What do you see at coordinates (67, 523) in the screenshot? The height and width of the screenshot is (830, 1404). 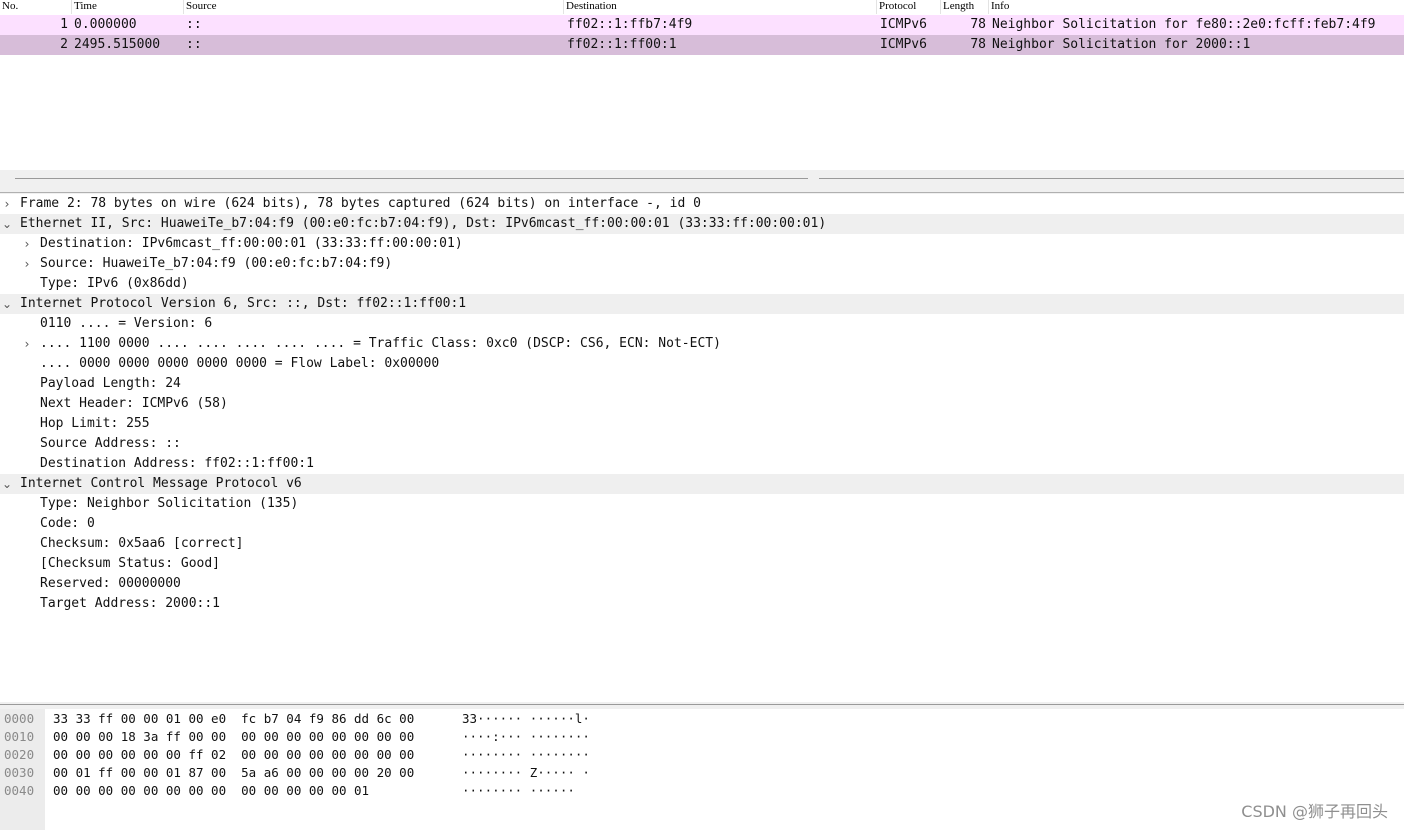 I see `detail-text: Code: 0` at bounding box center [67, 523].